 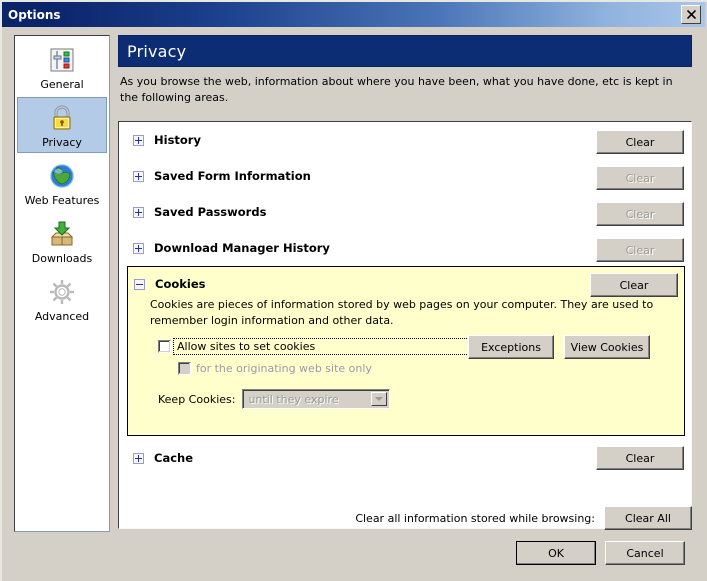 I want to click on originating-site-row: for the originating web site only, so click(x=421, y=368).